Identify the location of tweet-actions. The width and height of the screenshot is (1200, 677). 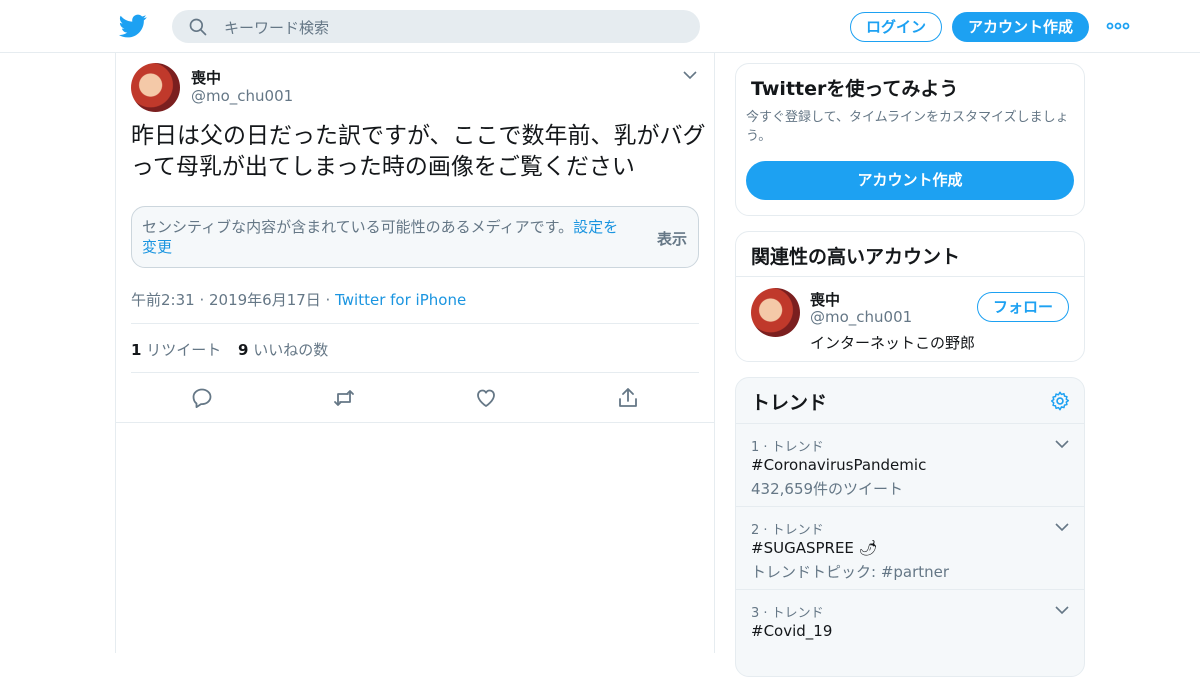
(415, 398).